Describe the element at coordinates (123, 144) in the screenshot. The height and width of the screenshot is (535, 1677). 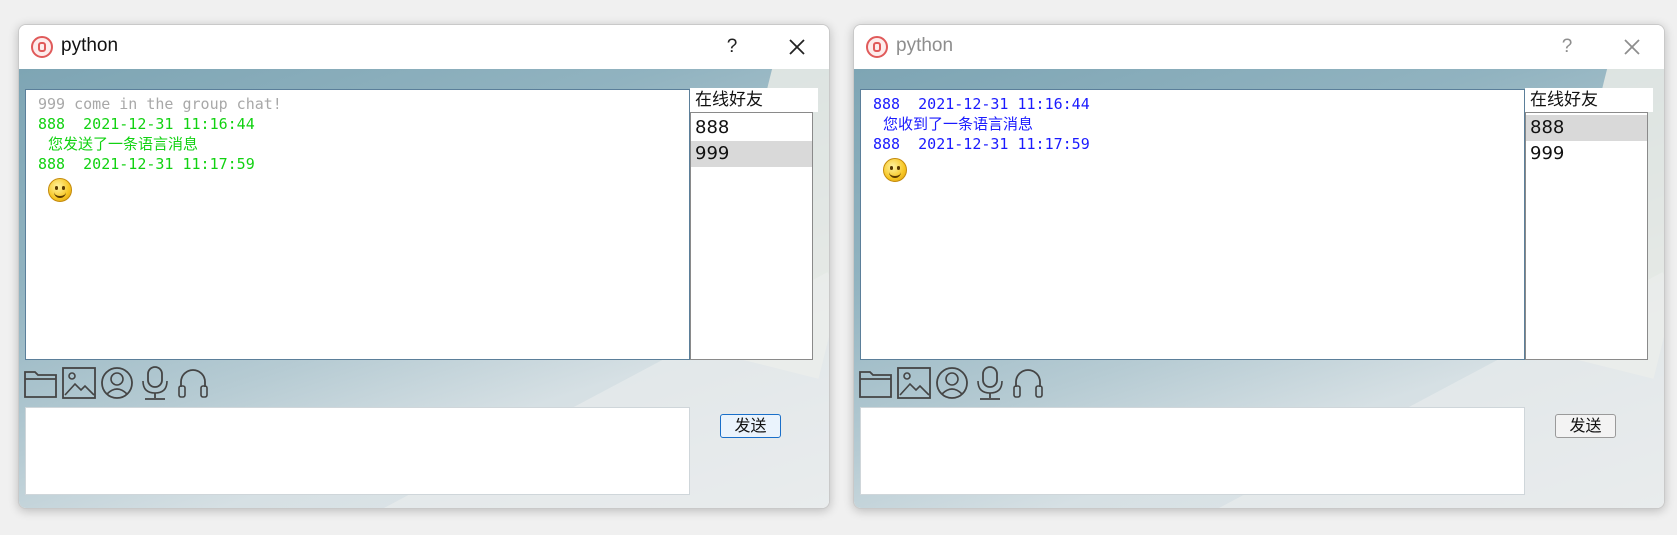
I see `message-body: 您发送了一条语言消息` at that location.